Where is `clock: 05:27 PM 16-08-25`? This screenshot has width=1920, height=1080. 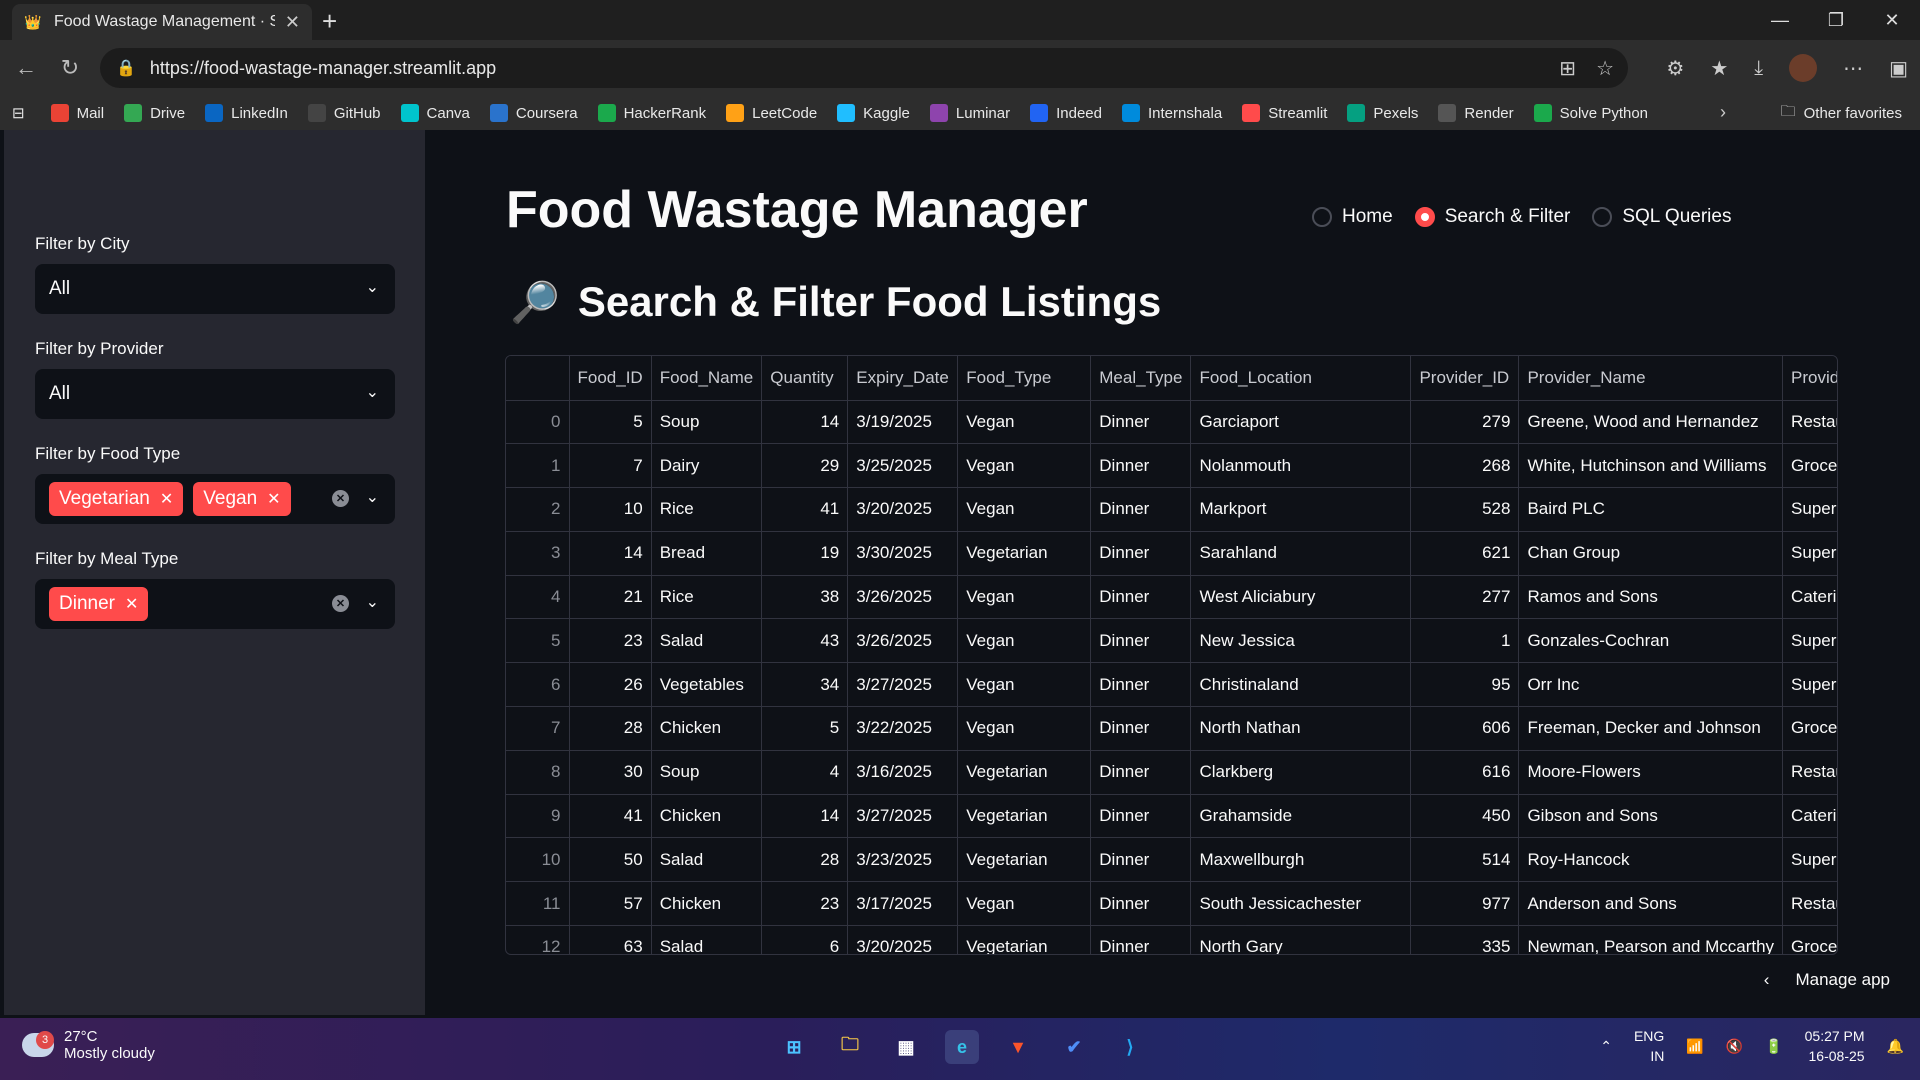 clock: 05:27 PM 16-08-25 is located at coordinates (1835, 1046).